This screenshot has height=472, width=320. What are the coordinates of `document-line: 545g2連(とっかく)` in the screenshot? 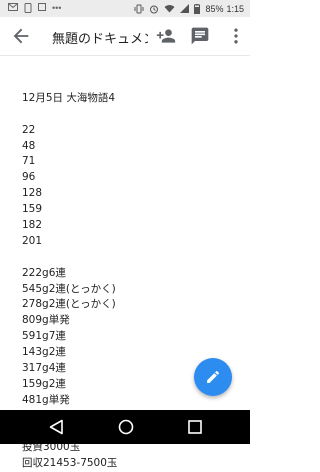 It's located at (69, 288).